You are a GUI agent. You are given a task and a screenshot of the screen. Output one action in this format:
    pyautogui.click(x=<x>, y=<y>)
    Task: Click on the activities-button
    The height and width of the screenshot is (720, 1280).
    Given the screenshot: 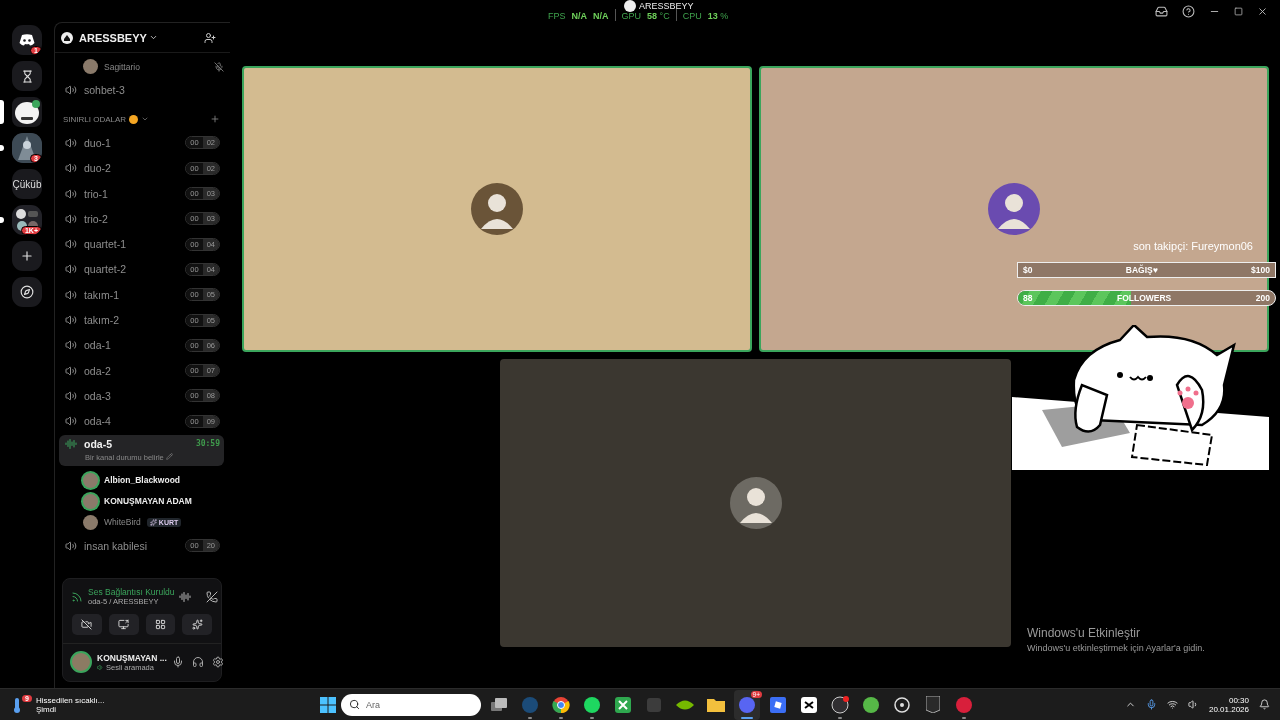 What is the action you would take?
    pyautogui.click(x=160, y=624)
    